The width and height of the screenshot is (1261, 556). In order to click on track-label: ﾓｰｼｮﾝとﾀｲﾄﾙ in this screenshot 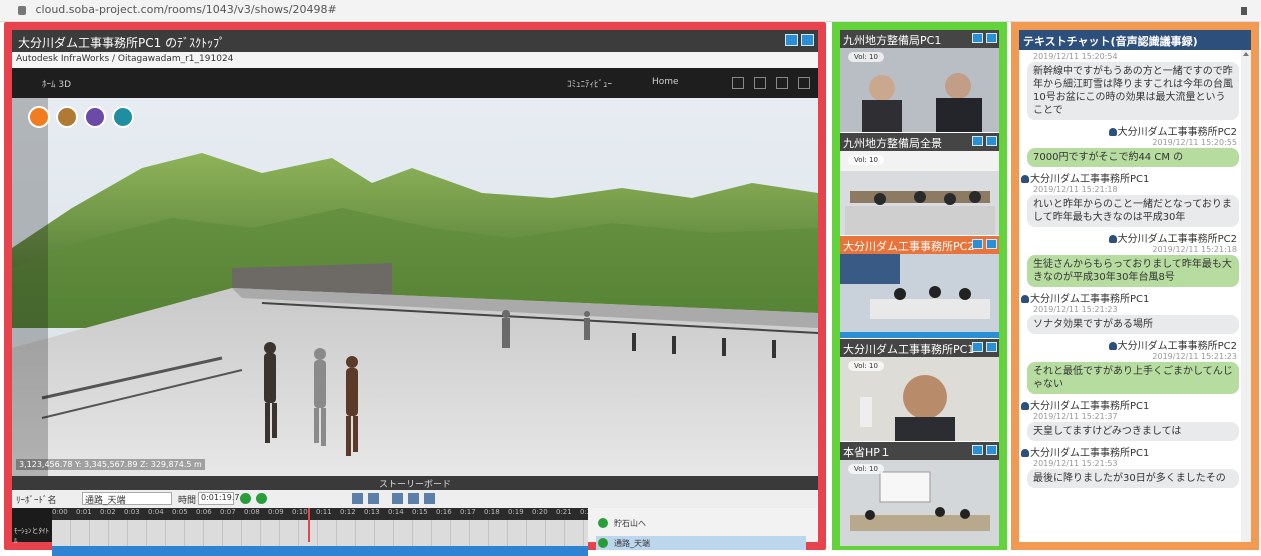, I will do `click(31, 536)`.